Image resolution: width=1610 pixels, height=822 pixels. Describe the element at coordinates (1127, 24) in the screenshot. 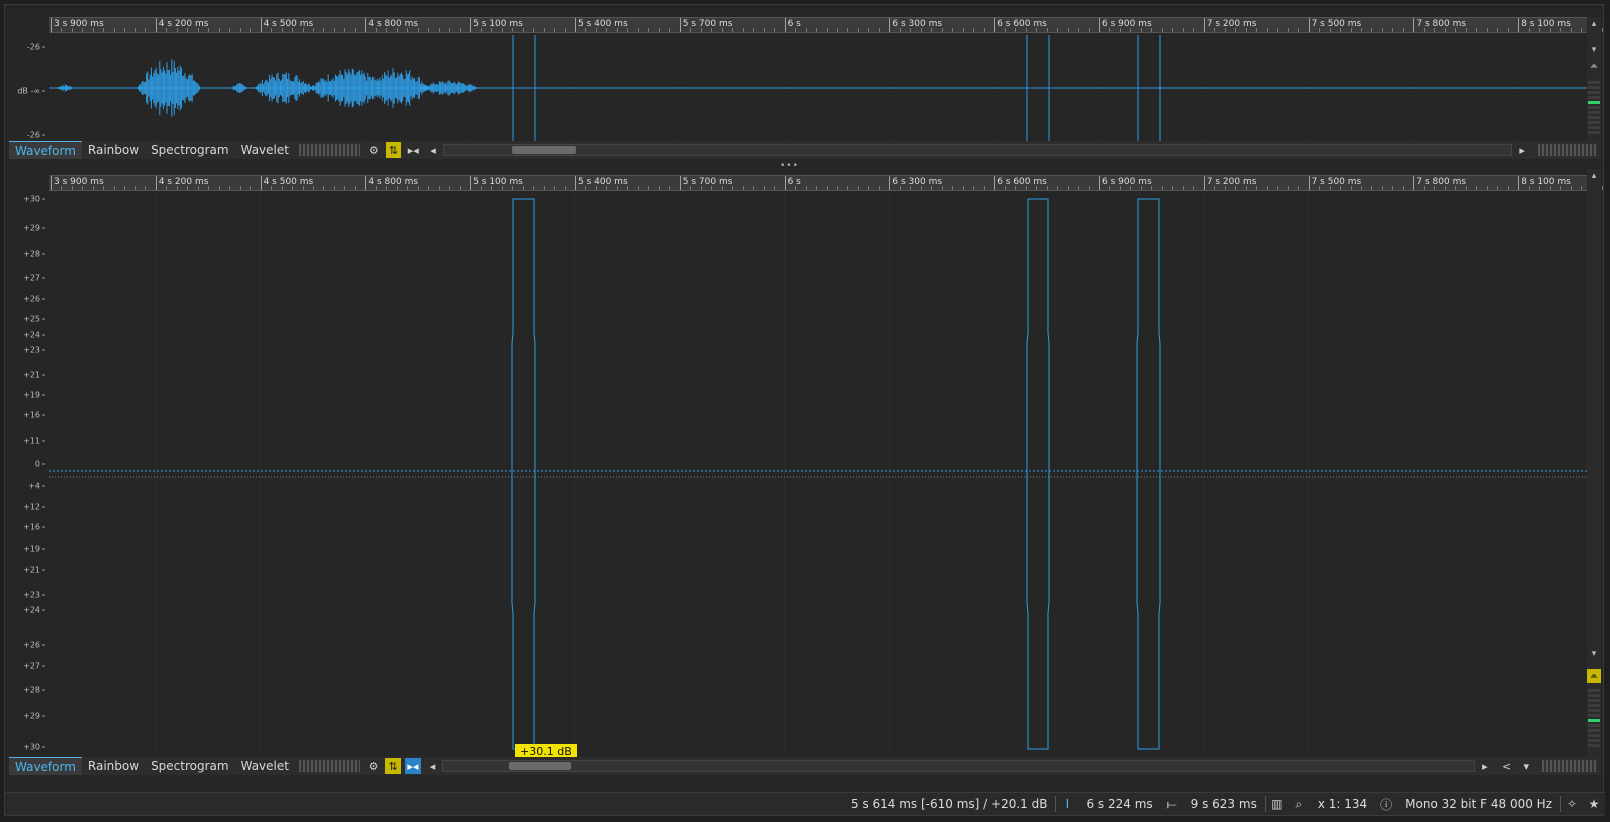

I see `ruler-tick-label: 6 s 900 ms` at that location.